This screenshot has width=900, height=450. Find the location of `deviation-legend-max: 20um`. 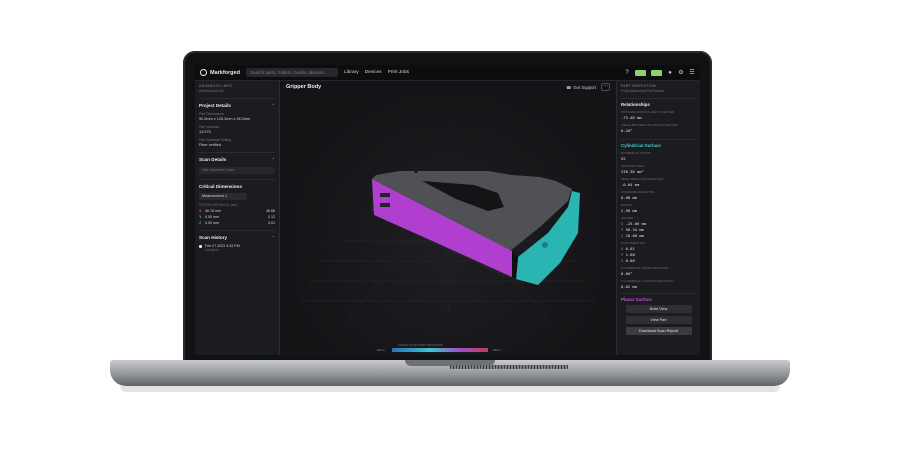

deviation-legend-max: 20um is located at coordinates (497, 350).